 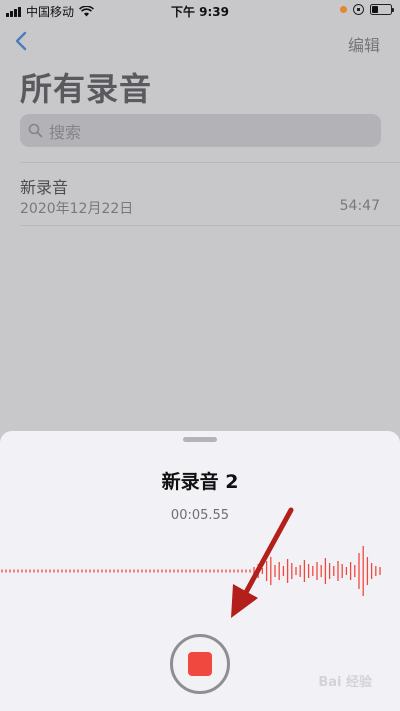 What do you see at coordinates (367, 9) in the screenshot?
I see `status-right` at bounding box center [367, 9].